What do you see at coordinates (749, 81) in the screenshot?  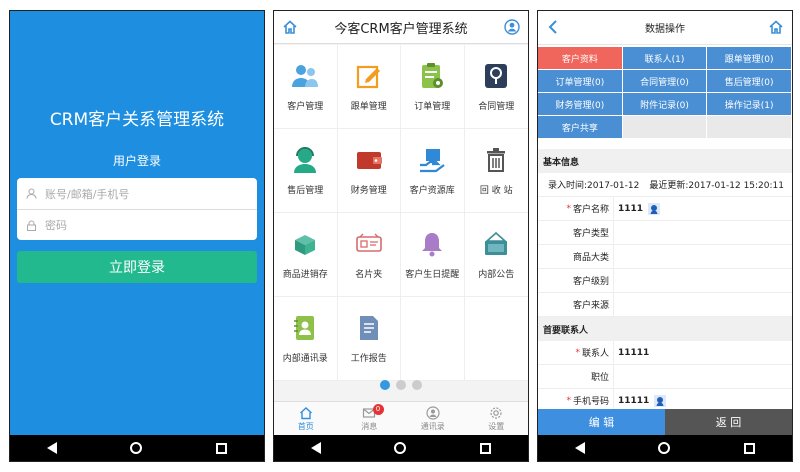 I see `tab-aftersale: 售后管理(0)` at bounding box center [749, 81].